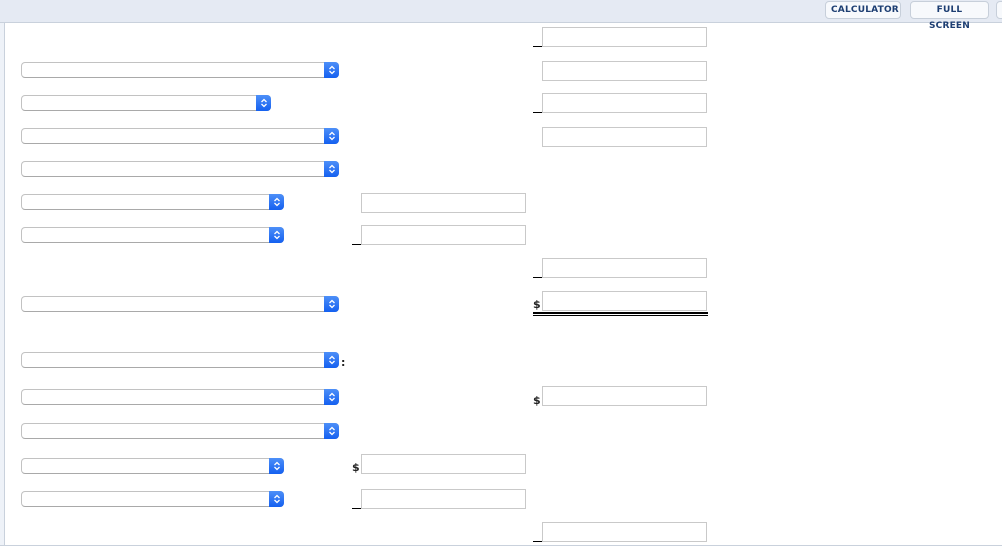  I want to click on bottom-divider, so click(501, 545).